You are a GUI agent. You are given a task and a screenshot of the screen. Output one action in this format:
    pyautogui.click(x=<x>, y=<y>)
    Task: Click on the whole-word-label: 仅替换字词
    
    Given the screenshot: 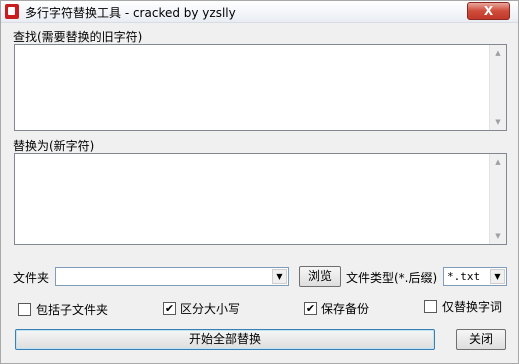 What is the action you would take?
    pyautogui.click(x=472, y=306)
    